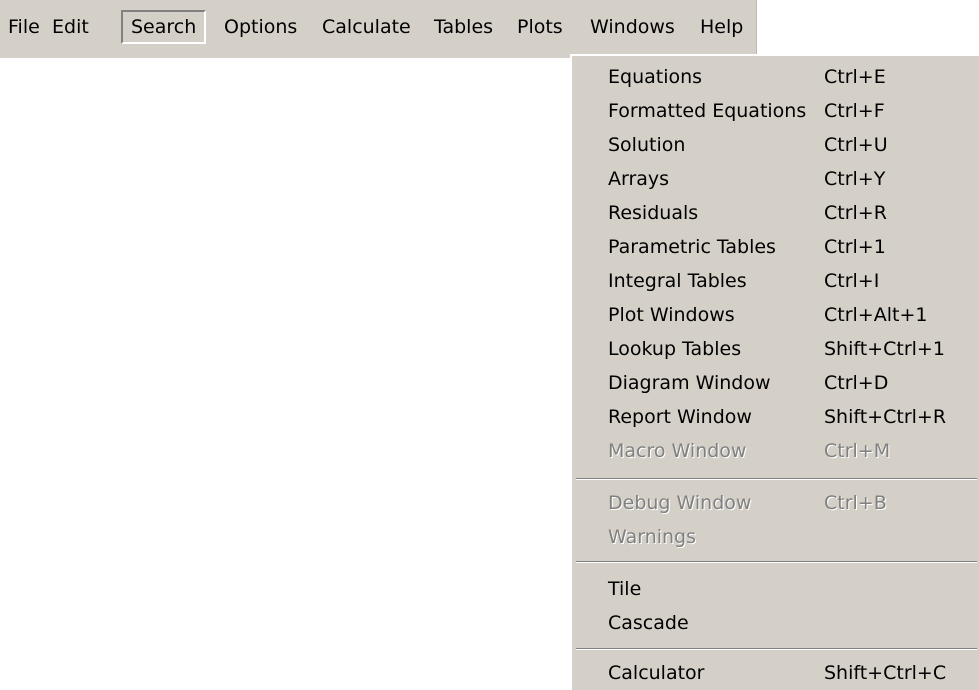 This screenshot has height=690, width=979. I want to click on menu-item-shortcut: Ctrl+M, so click(857, 451).